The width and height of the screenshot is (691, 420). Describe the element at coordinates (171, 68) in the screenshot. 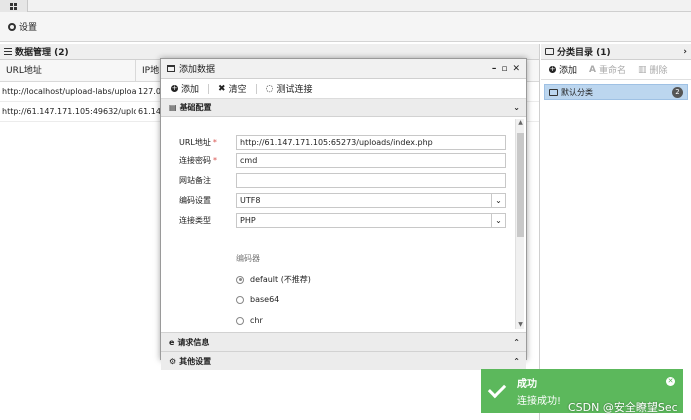

I see `window-icon` at that location.